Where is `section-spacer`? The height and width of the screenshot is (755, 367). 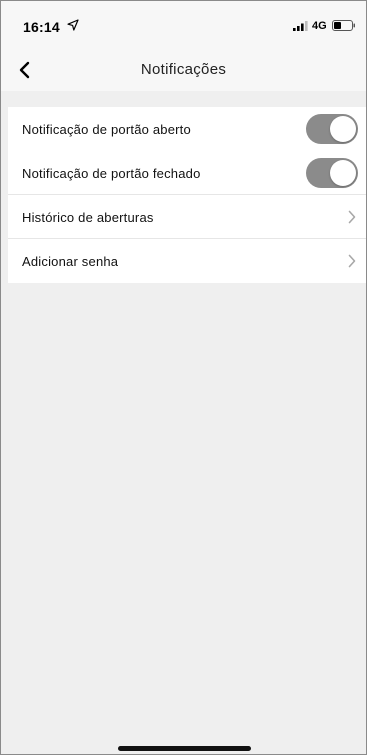 section-spacer is located at coordinates (183, 99).